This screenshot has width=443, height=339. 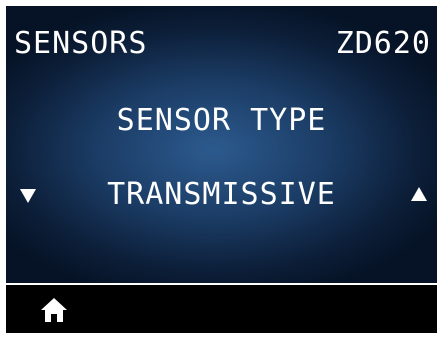 What do you see at coordinates (54, 310) in the screenshot?
I see `home-icon` at bounding box center [54, 310].